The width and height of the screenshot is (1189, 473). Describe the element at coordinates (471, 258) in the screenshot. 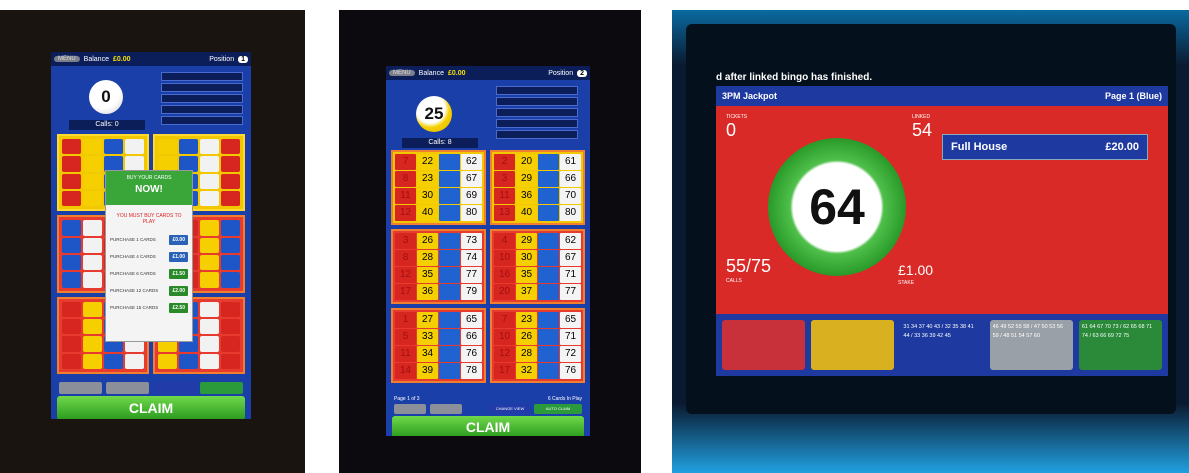

I see `card-number: 74` at that location.